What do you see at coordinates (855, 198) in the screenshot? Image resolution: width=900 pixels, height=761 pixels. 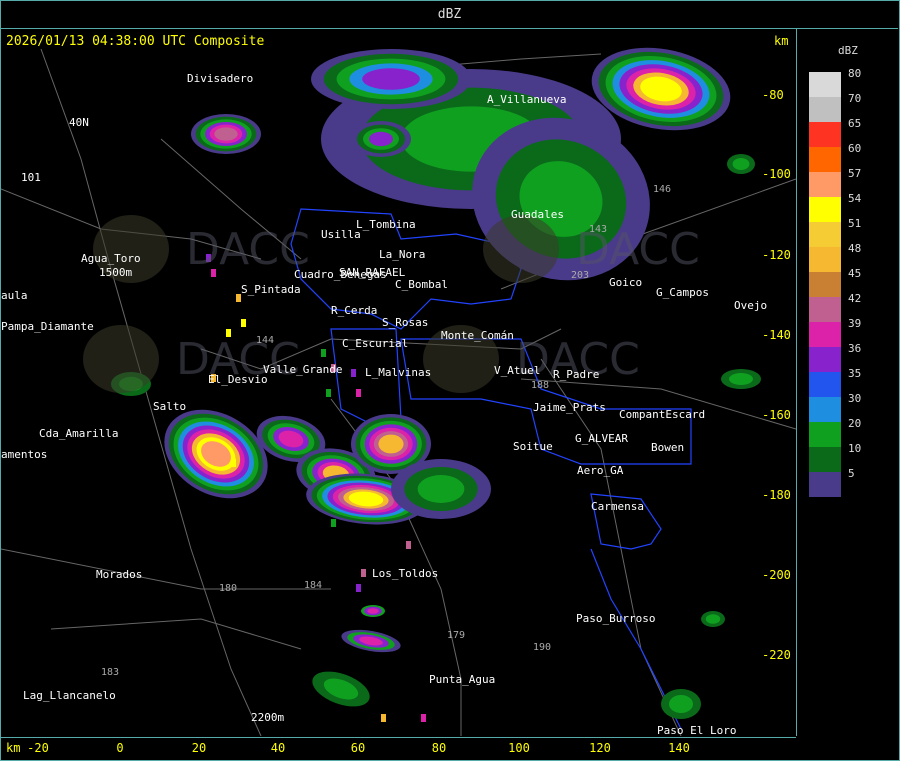 I see `legend-label-54: 54` at bounding box center [855, 198].